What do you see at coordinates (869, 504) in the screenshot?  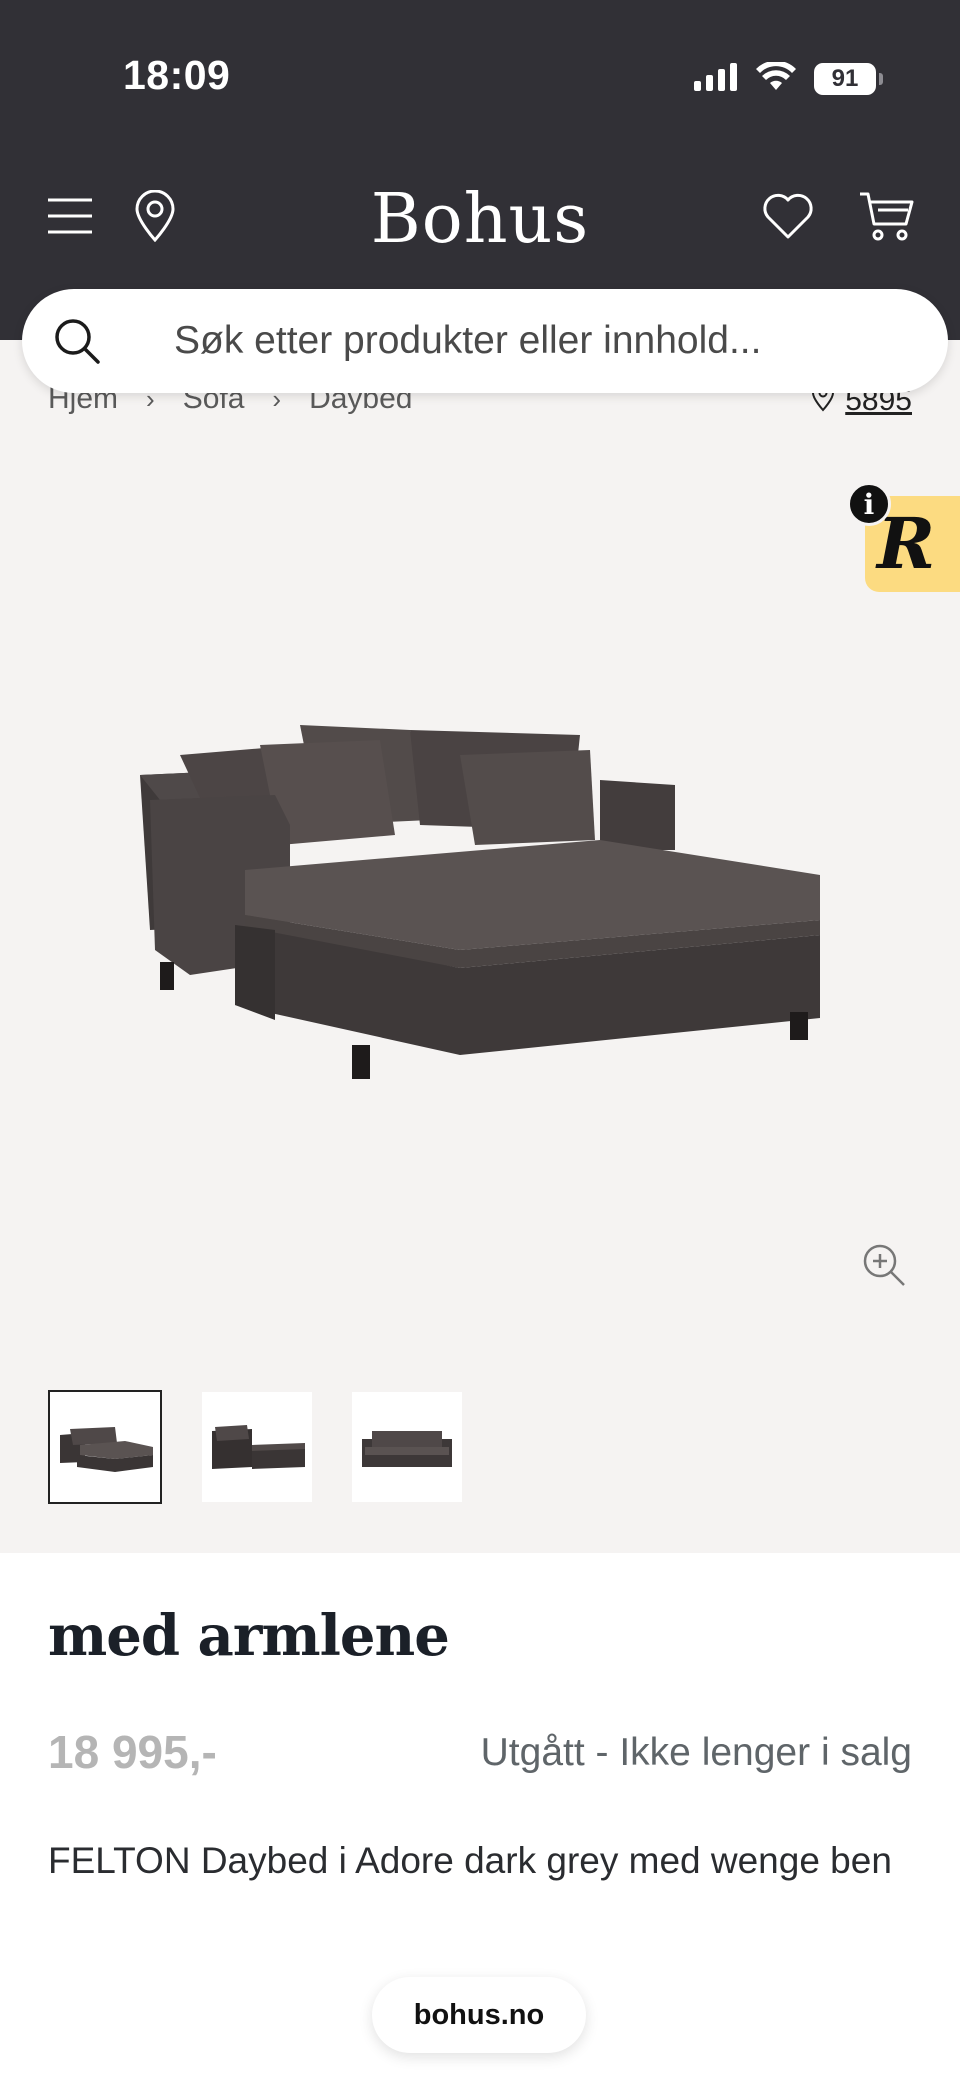 I see `info-icon: i` at bounding box center [869, 504].